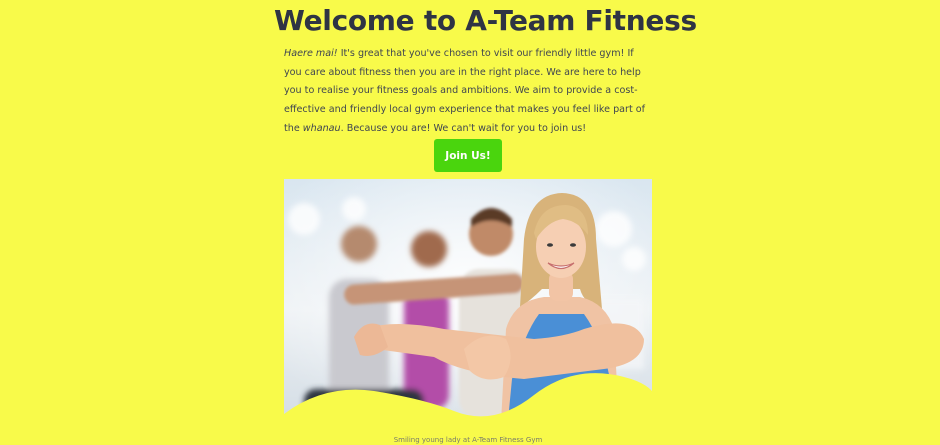  Describe the element at coordinates (468, 440) in the screenshot. I see `photo-caption: Smiling young lady at A-Team Fitness Gym` at that location.